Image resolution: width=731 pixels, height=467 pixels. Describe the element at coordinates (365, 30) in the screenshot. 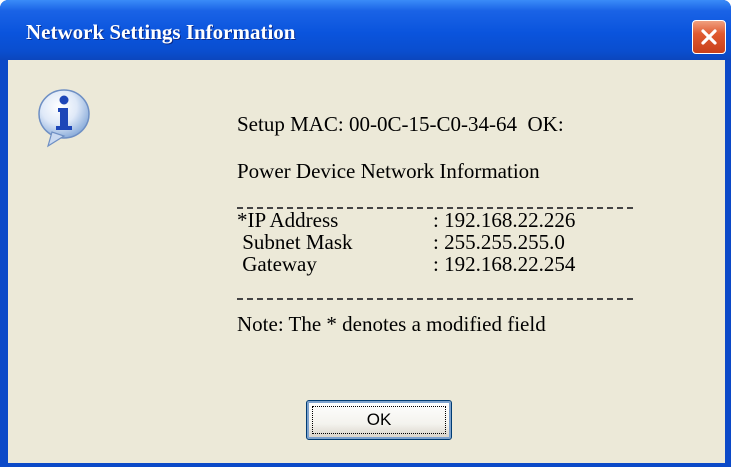

I see `title-bar: Network Settings Information` at that location.